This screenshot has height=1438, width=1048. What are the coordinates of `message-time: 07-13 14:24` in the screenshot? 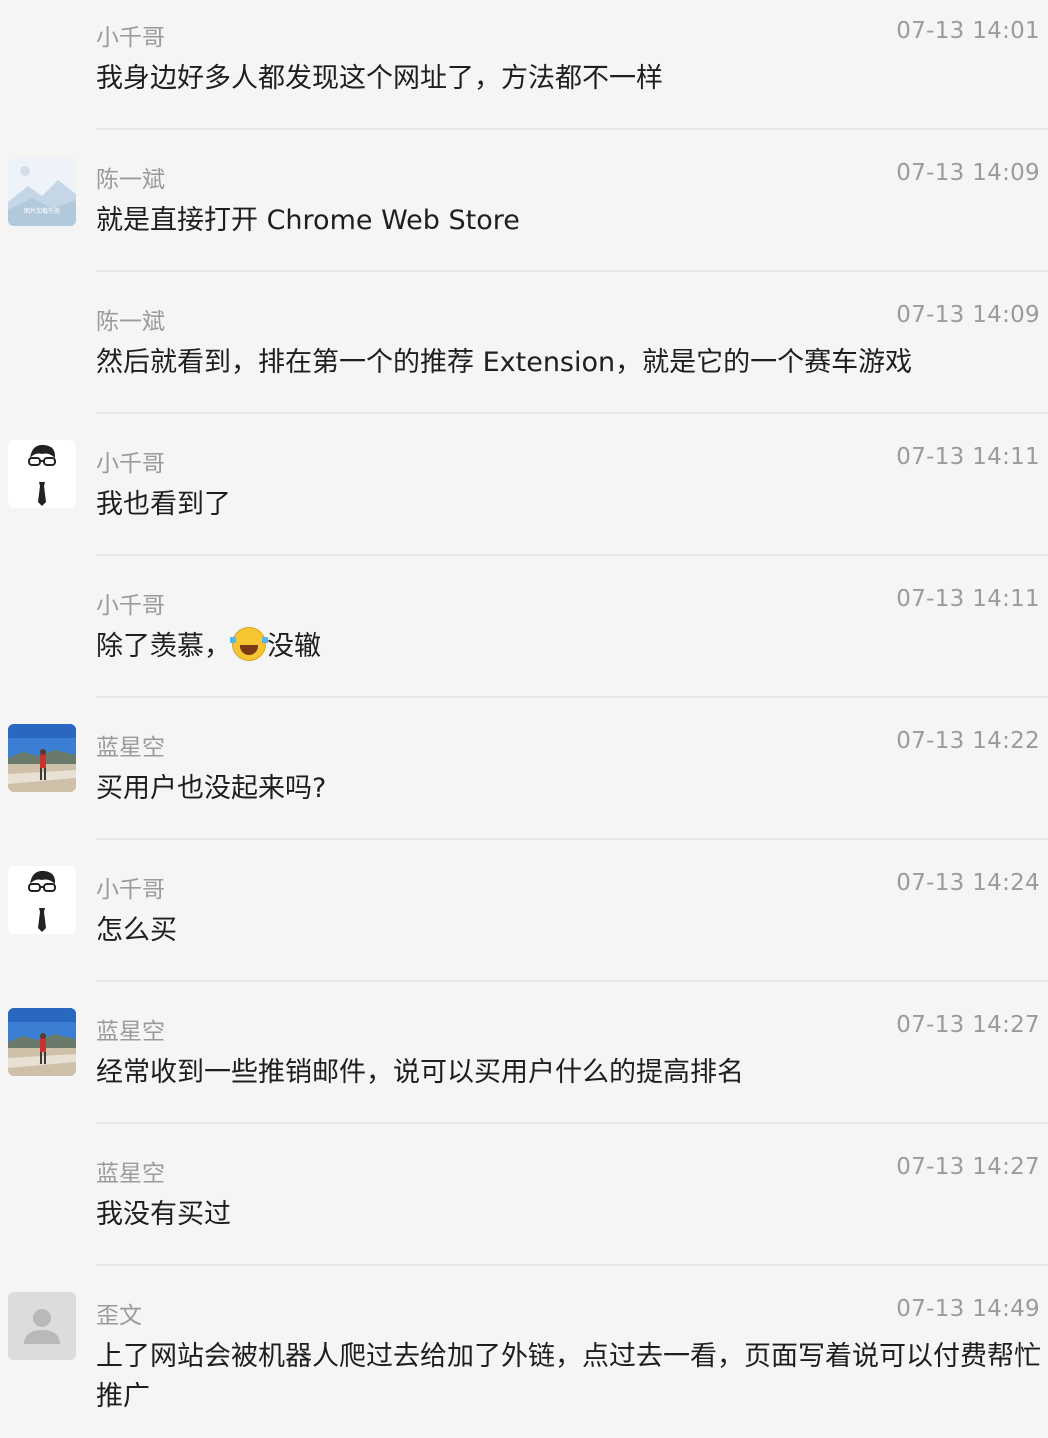 It's located at (968, 883).